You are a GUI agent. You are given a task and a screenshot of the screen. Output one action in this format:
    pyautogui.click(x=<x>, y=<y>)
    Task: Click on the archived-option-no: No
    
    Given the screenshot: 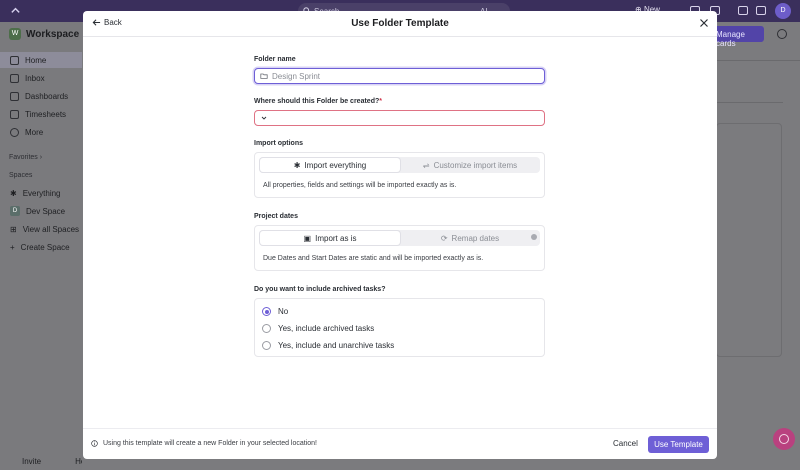 What is the action you would take?
    pyautogui.click(x=275, y=311)
    